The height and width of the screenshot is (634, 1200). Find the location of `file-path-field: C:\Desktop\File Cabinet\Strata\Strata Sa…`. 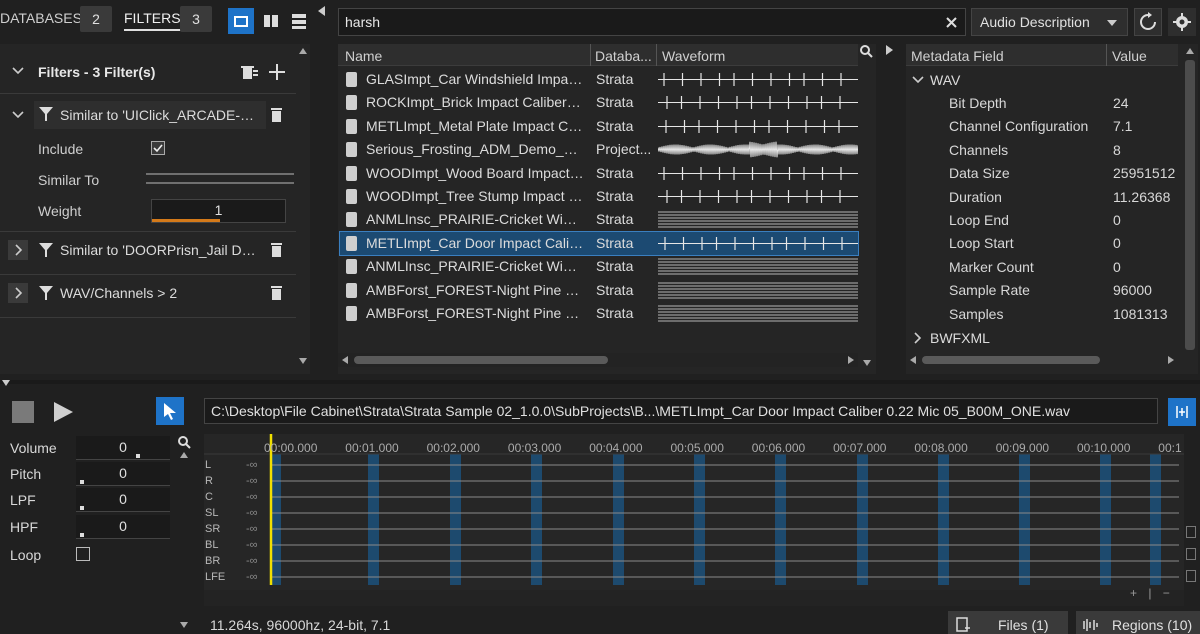

file-path-field: C:\Desktop\File Cabinet\Strata\Strata Sa… is located at coordinates (681, 411).